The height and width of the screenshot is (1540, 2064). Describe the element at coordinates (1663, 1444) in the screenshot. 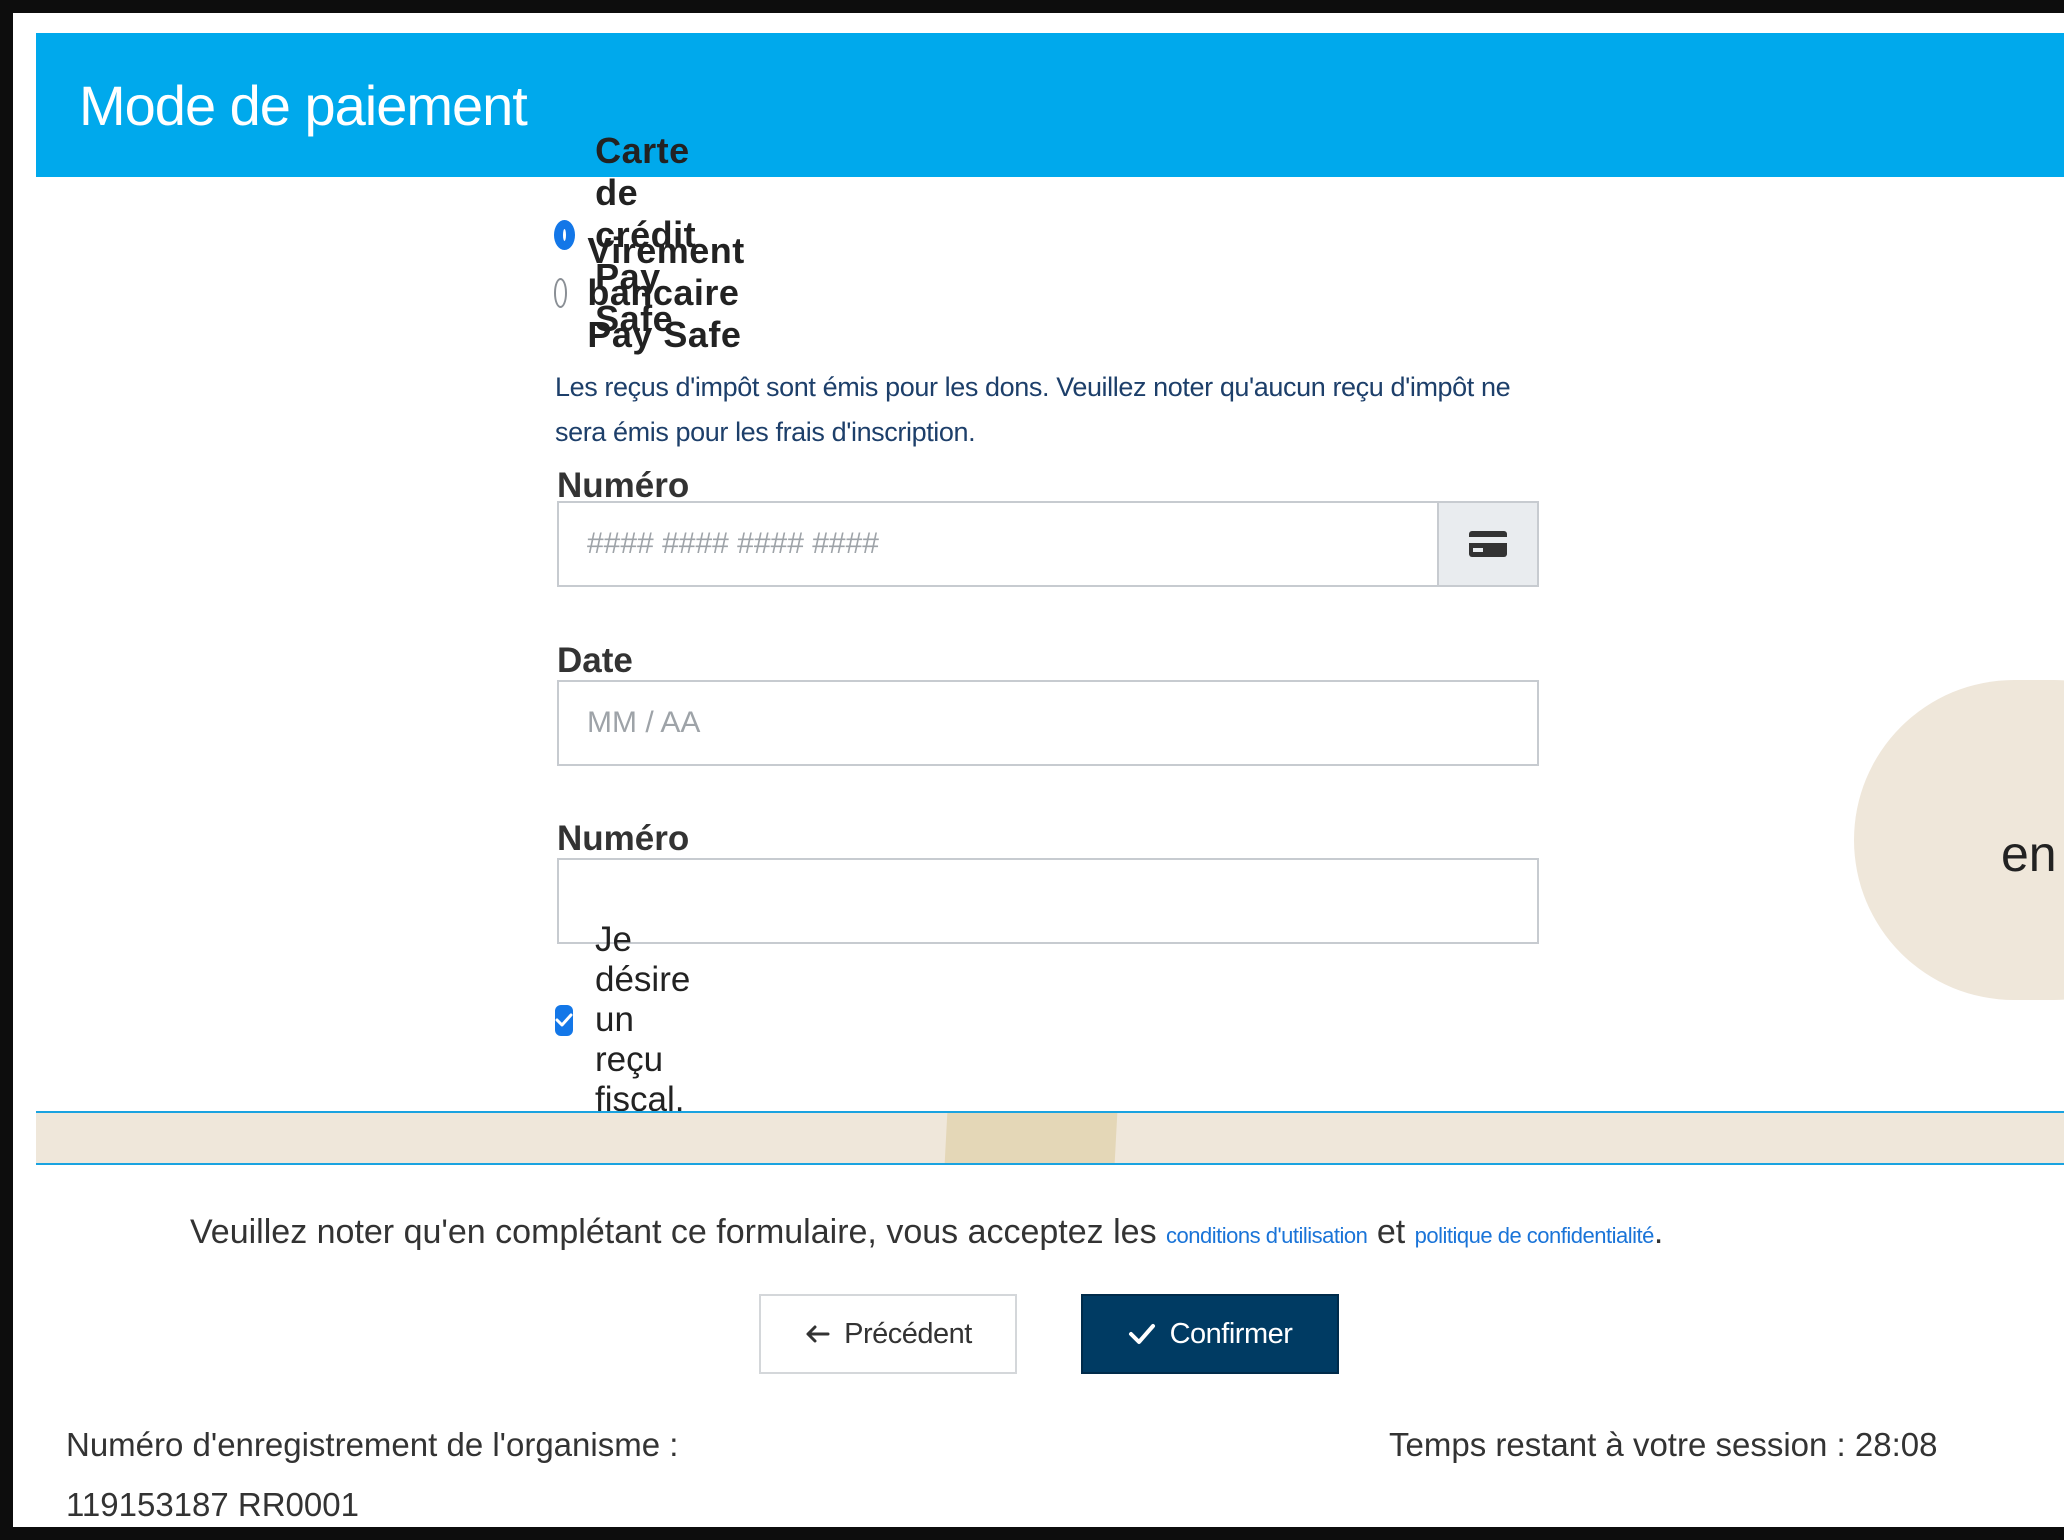

I see `session-timer: Temps restant à votre session : 28:08` at that location.